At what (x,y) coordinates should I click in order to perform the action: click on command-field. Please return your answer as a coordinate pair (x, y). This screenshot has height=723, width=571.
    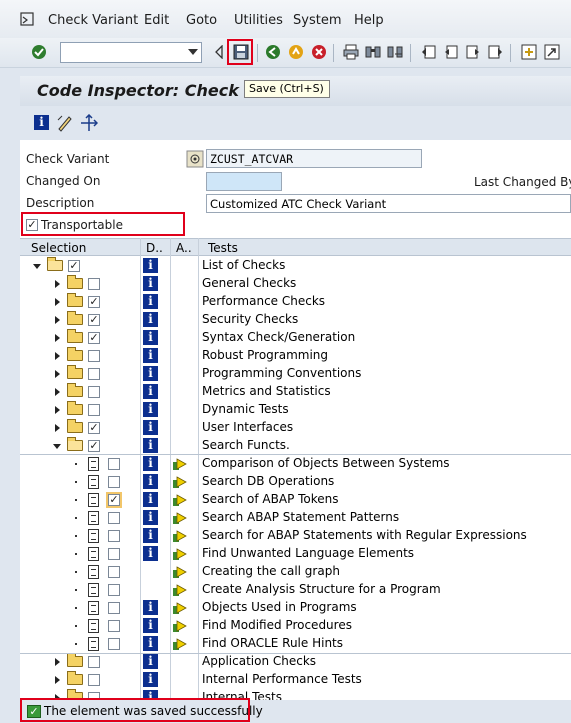
    Looking at the image, I should click on (131, 52).